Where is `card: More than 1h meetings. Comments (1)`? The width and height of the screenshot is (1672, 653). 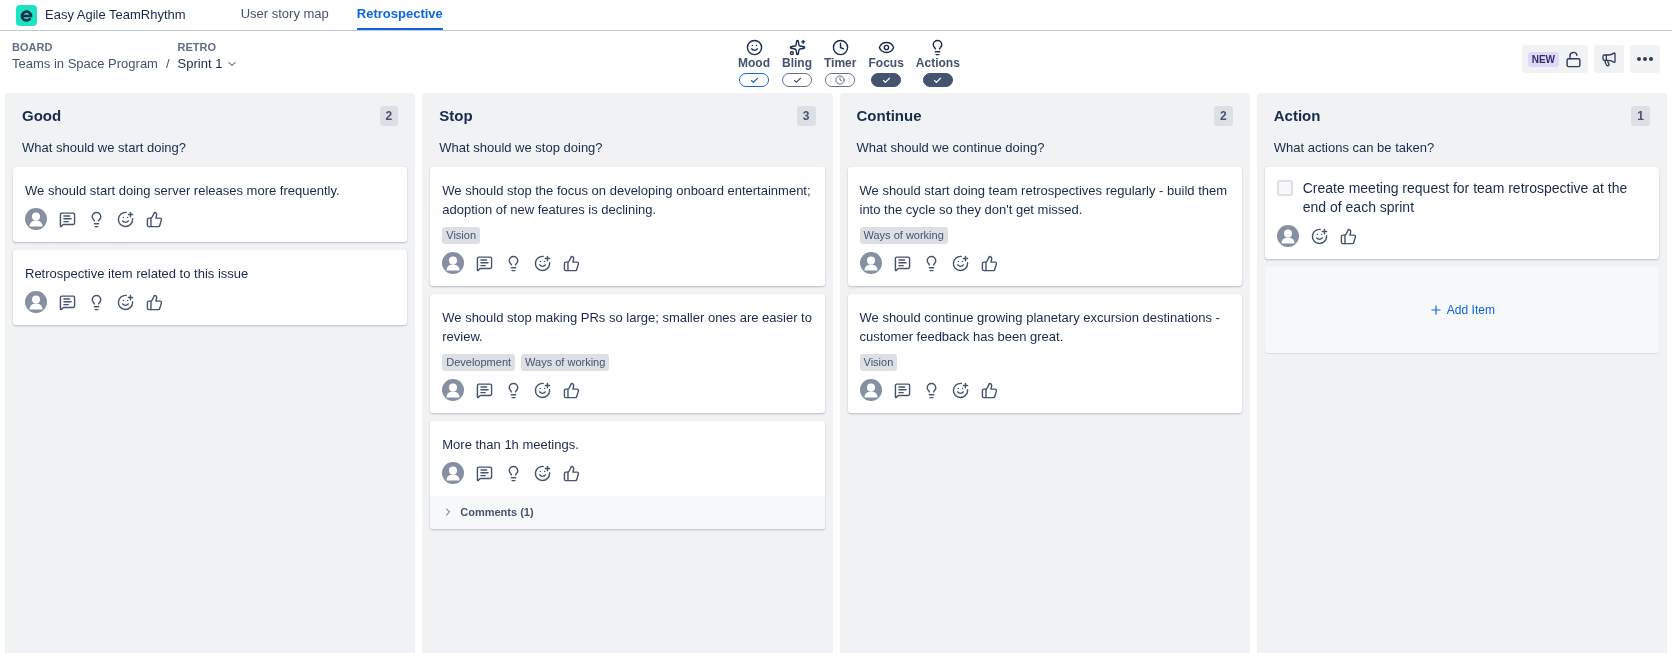
card: More than 1h meetings. Comments (1) is located at coordinates (627, 475).